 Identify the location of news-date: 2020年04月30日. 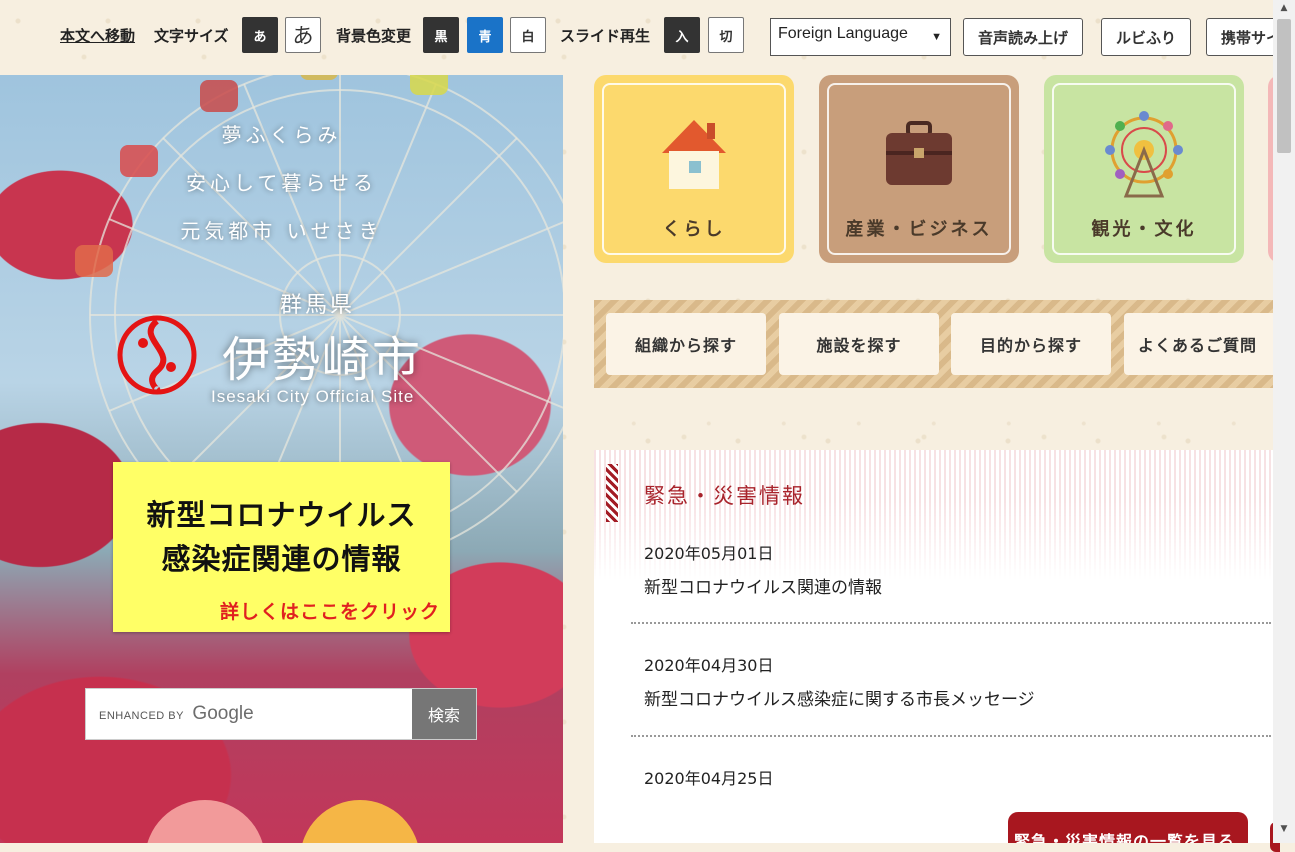
(709, 665).